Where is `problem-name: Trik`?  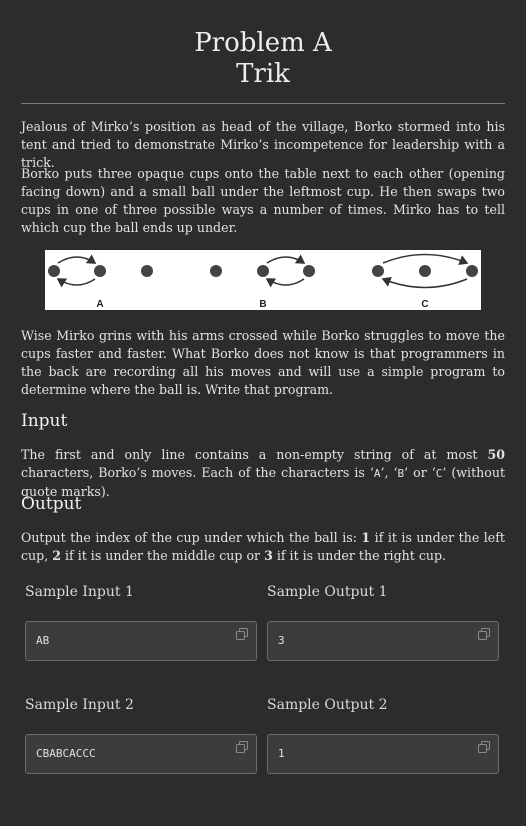
problem-name: Trik is located at coordinates (263, 74).